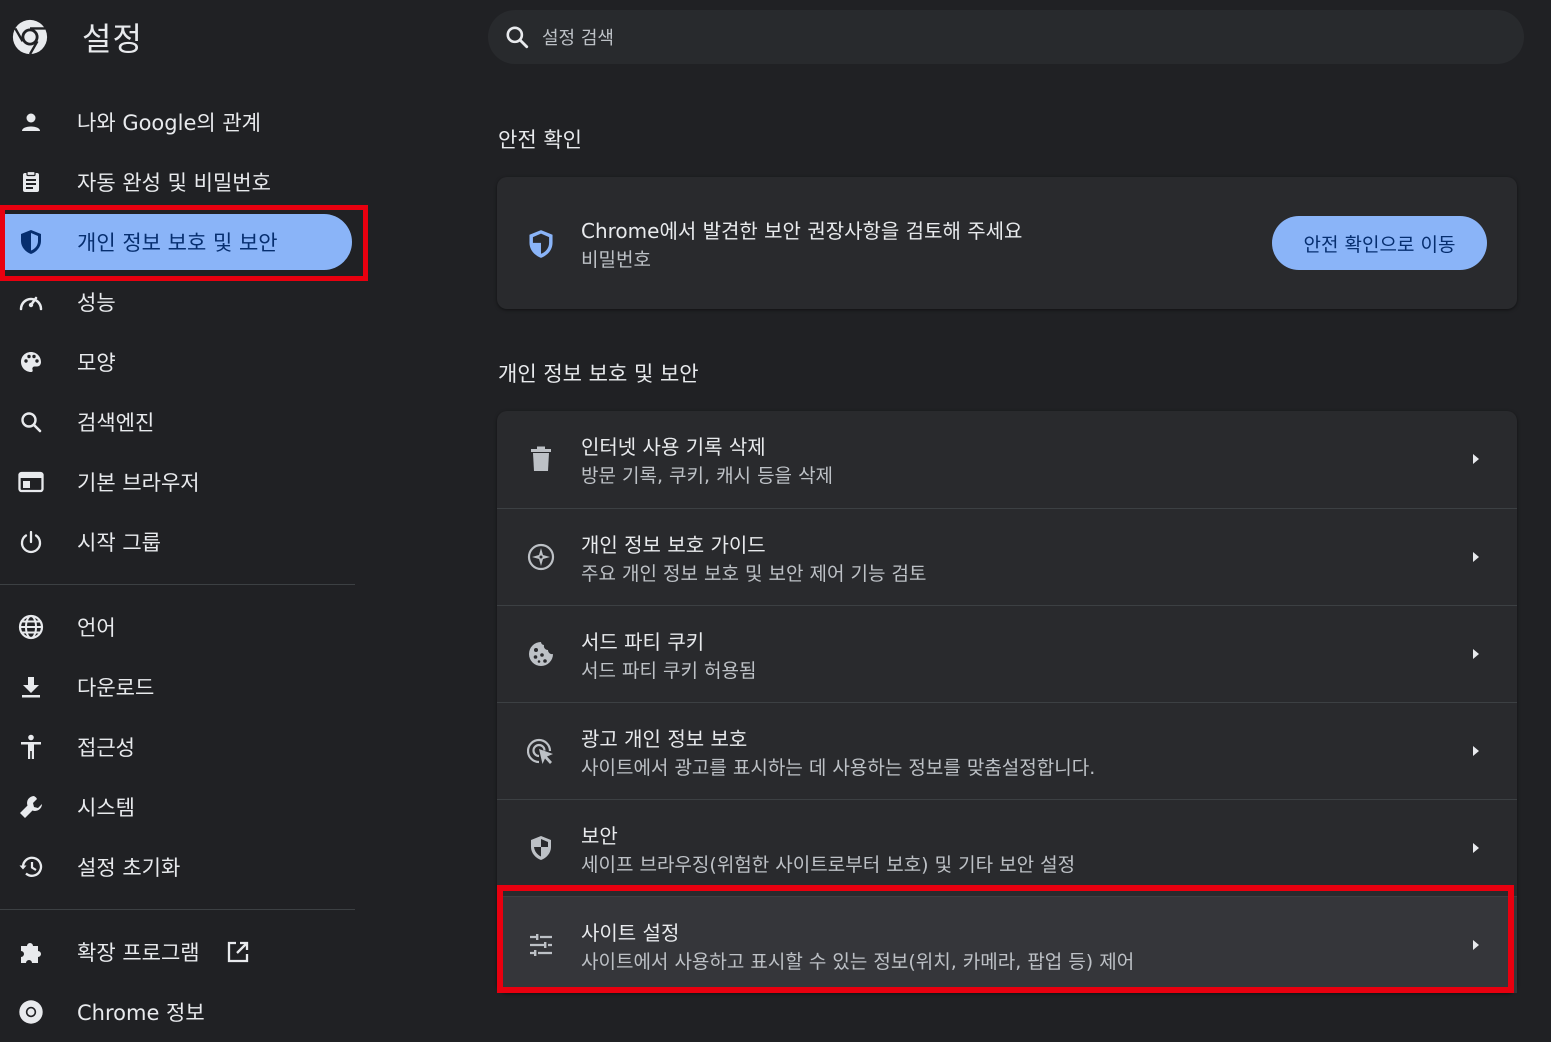 Image resolution: width=1551 pixels, height=1042 pixels. What do you see at coordinates (673, 447) in the screenshot?
I see `row-title: 인터넷 사용 기록 삭제` at bounding box center [673, 447].